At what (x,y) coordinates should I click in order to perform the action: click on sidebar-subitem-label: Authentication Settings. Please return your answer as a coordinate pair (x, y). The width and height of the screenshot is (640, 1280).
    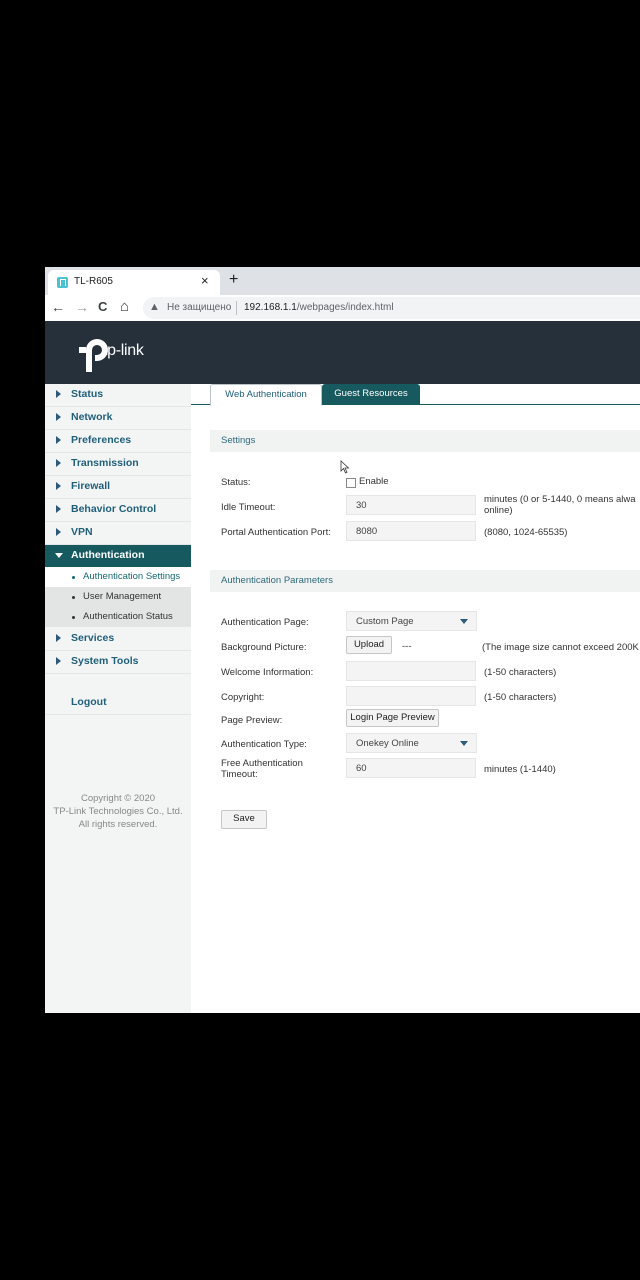
    Looking at the image, I should click on (132, 576).